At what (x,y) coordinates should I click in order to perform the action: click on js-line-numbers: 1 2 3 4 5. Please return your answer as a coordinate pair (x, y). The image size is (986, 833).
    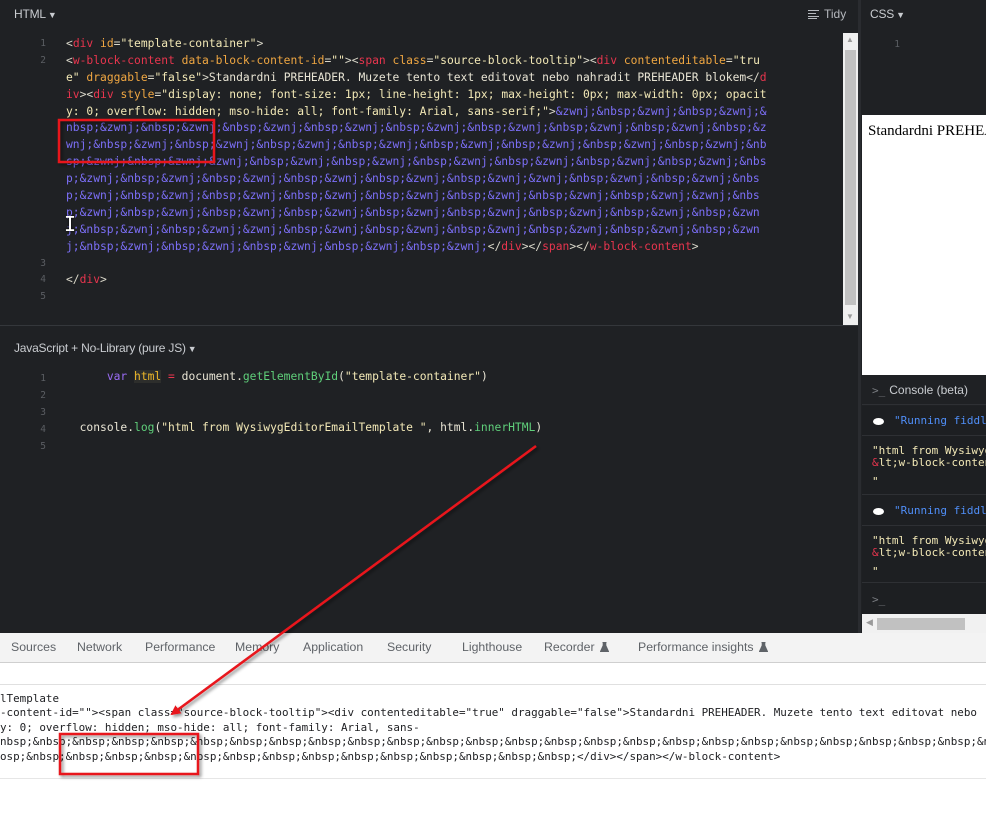
    Looking at the image, I should click on (31, 413).